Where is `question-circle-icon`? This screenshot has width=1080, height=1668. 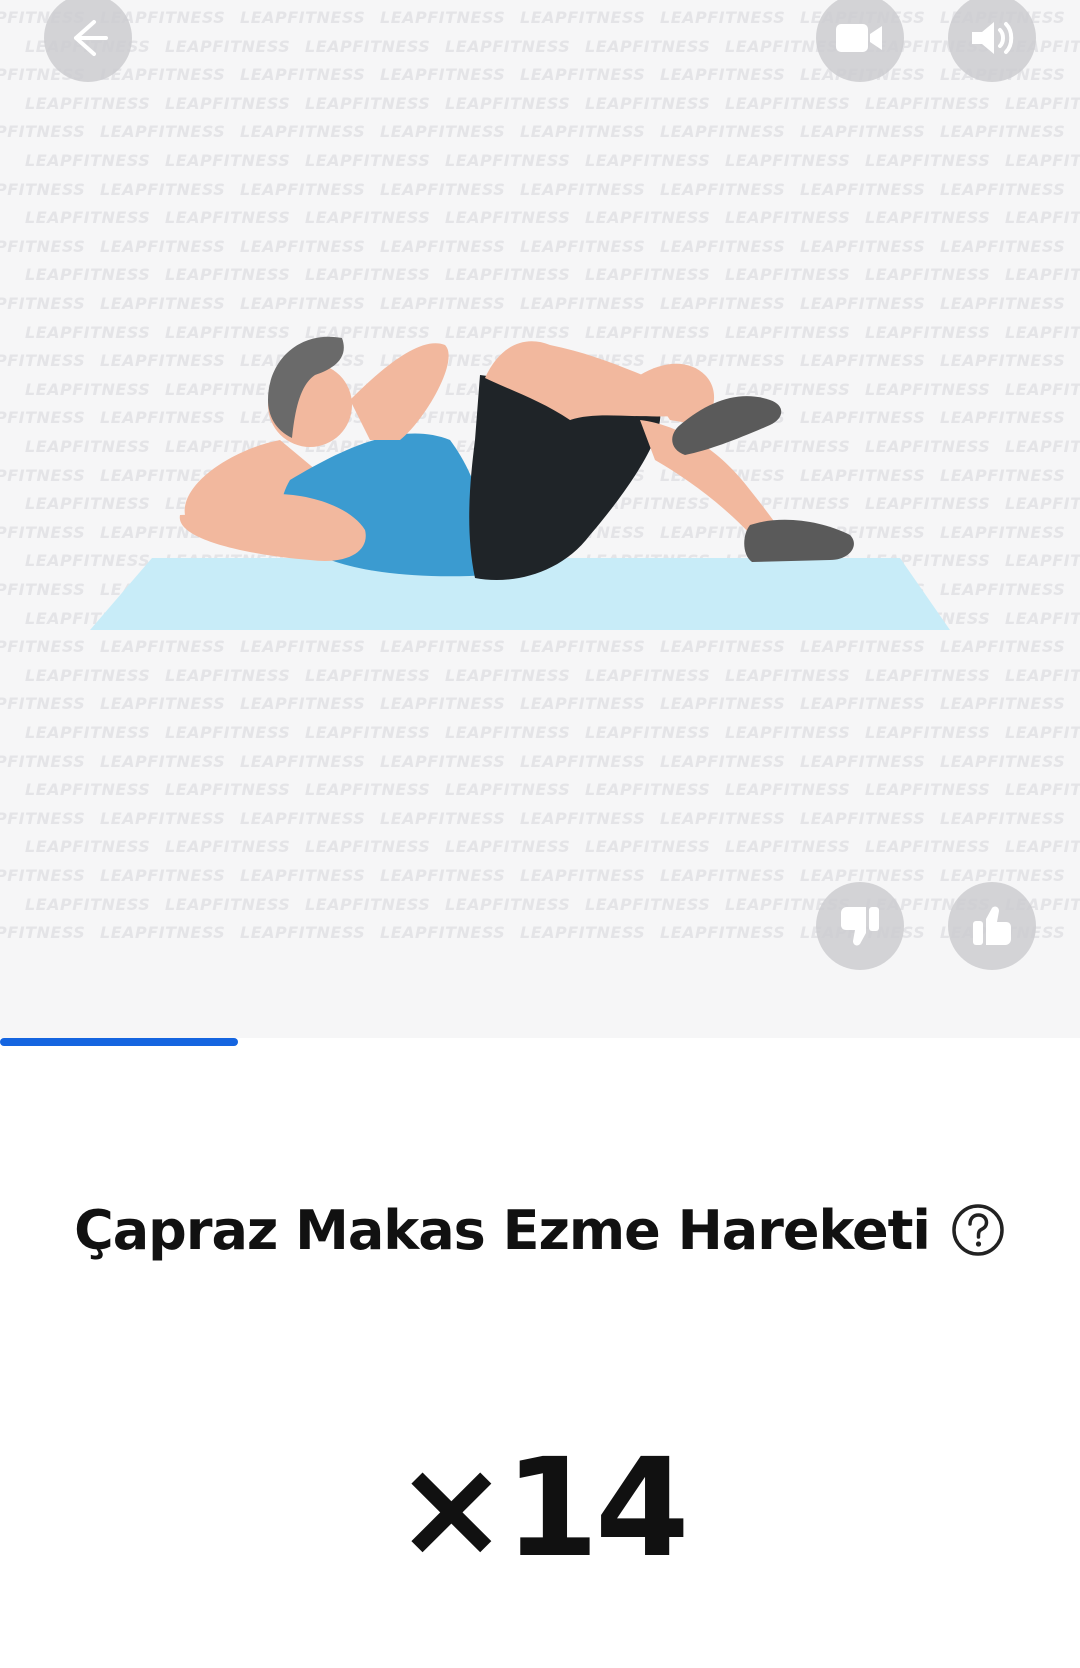 question-circle-icon is located at coordinates (978, 1230).